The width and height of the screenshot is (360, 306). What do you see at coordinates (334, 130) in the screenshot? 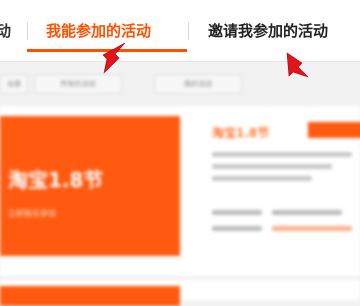
I see `status-badge` at bounding box center [334, 130].